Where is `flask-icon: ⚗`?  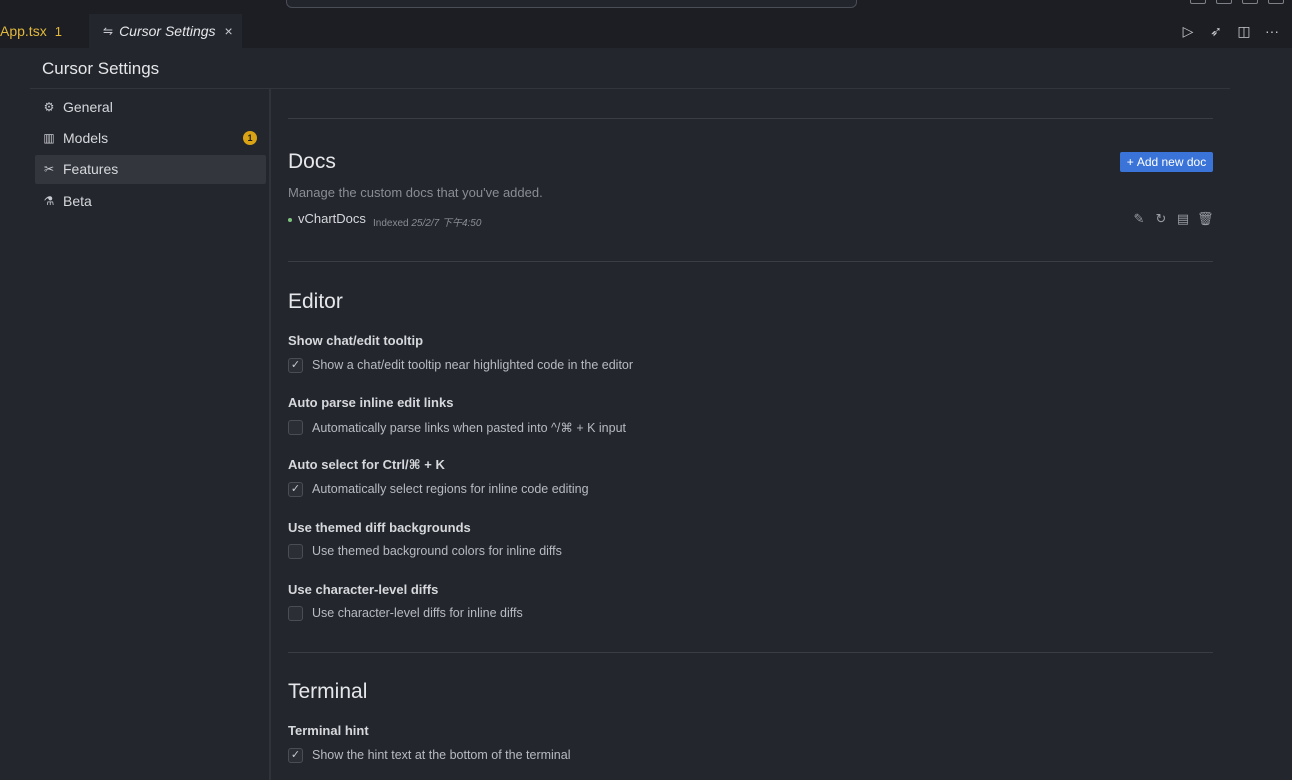
flask-icon: ⚗ is located at coordinates (49, 200).